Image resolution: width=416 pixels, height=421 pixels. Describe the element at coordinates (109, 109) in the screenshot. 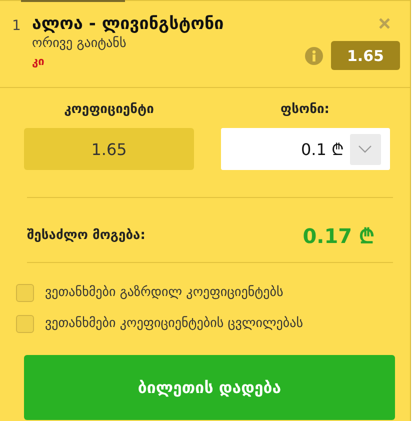

I see `coefficient-label: კოეფიციენტი` at that location.